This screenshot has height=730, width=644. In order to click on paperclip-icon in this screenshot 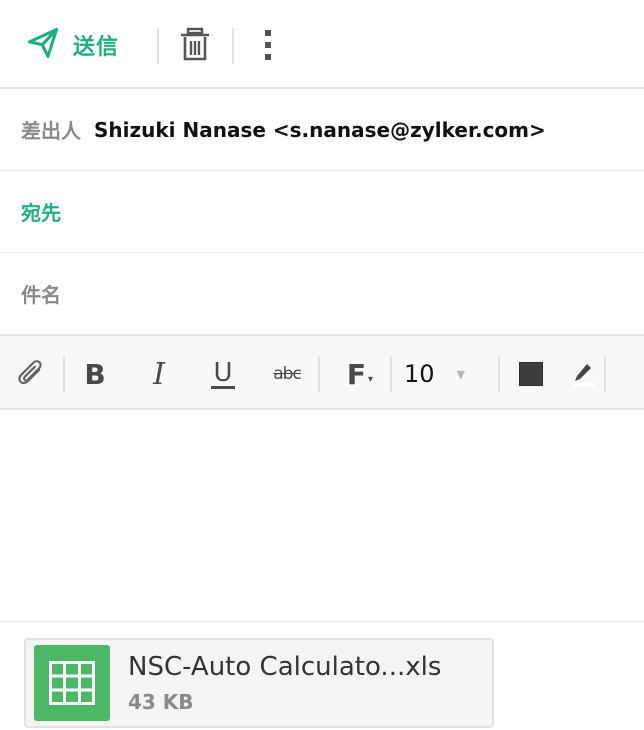, I will do `click(30, 372)`.